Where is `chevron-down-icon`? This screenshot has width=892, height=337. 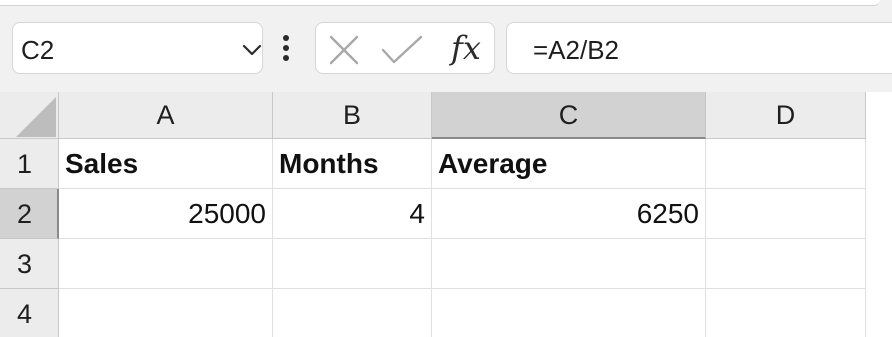 chevron-down-icon is located at coordinates (252, 50).